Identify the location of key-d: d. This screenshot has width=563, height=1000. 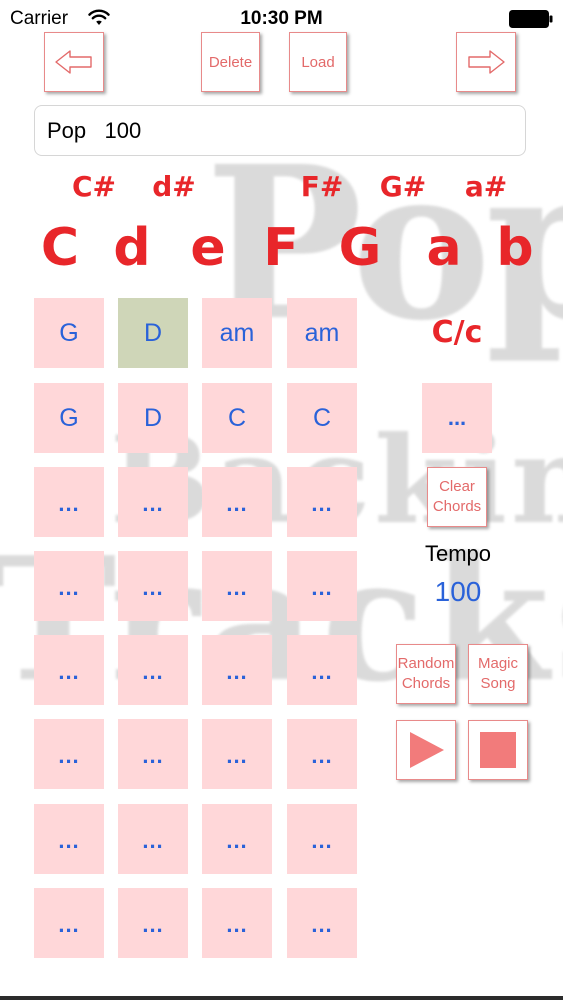
(132, 248).